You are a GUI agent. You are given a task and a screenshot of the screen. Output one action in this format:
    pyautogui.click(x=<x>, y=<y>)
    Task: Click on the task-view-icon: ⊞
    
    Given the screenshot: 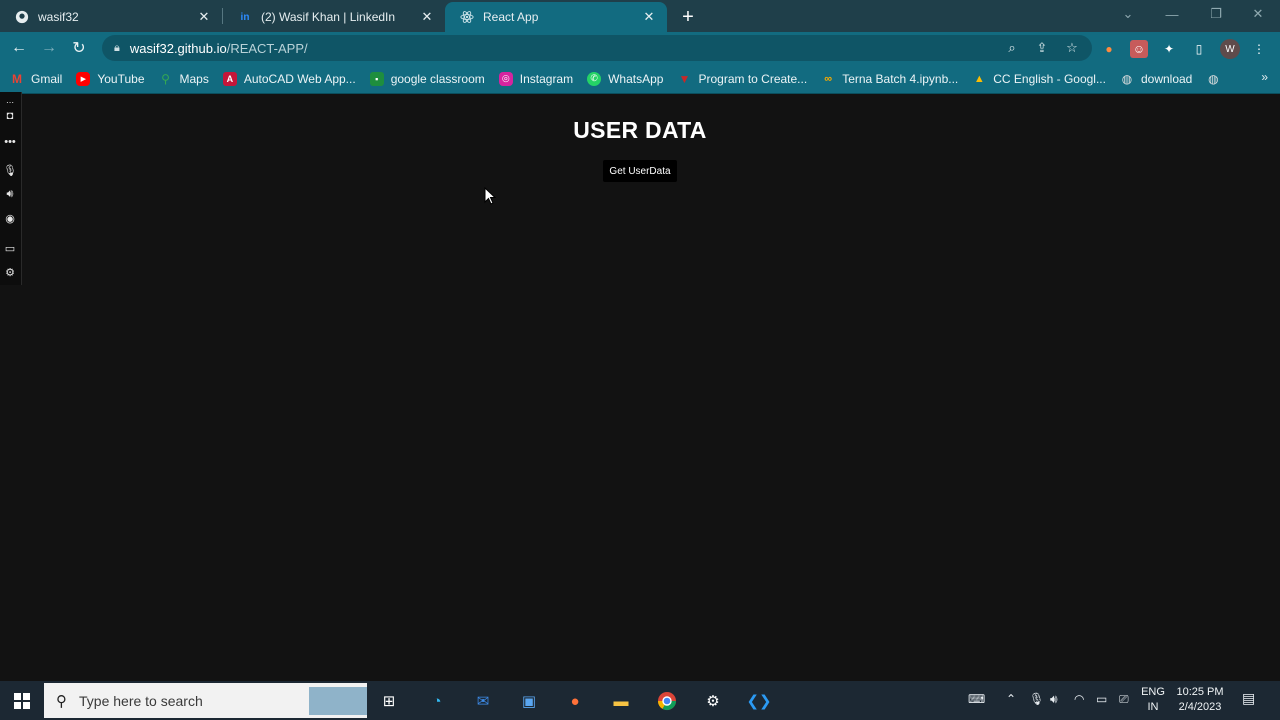 What is the action you would take?
    pyautogui.click(x=389, y=701)
    